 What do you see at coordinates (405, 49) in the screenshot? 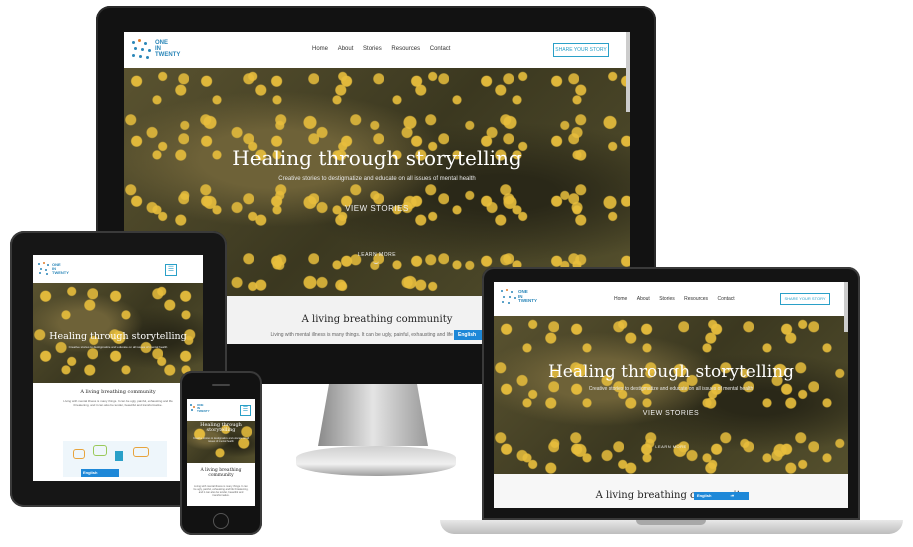
I see `nav-resources: Resources` at bounding box center [405, 49].